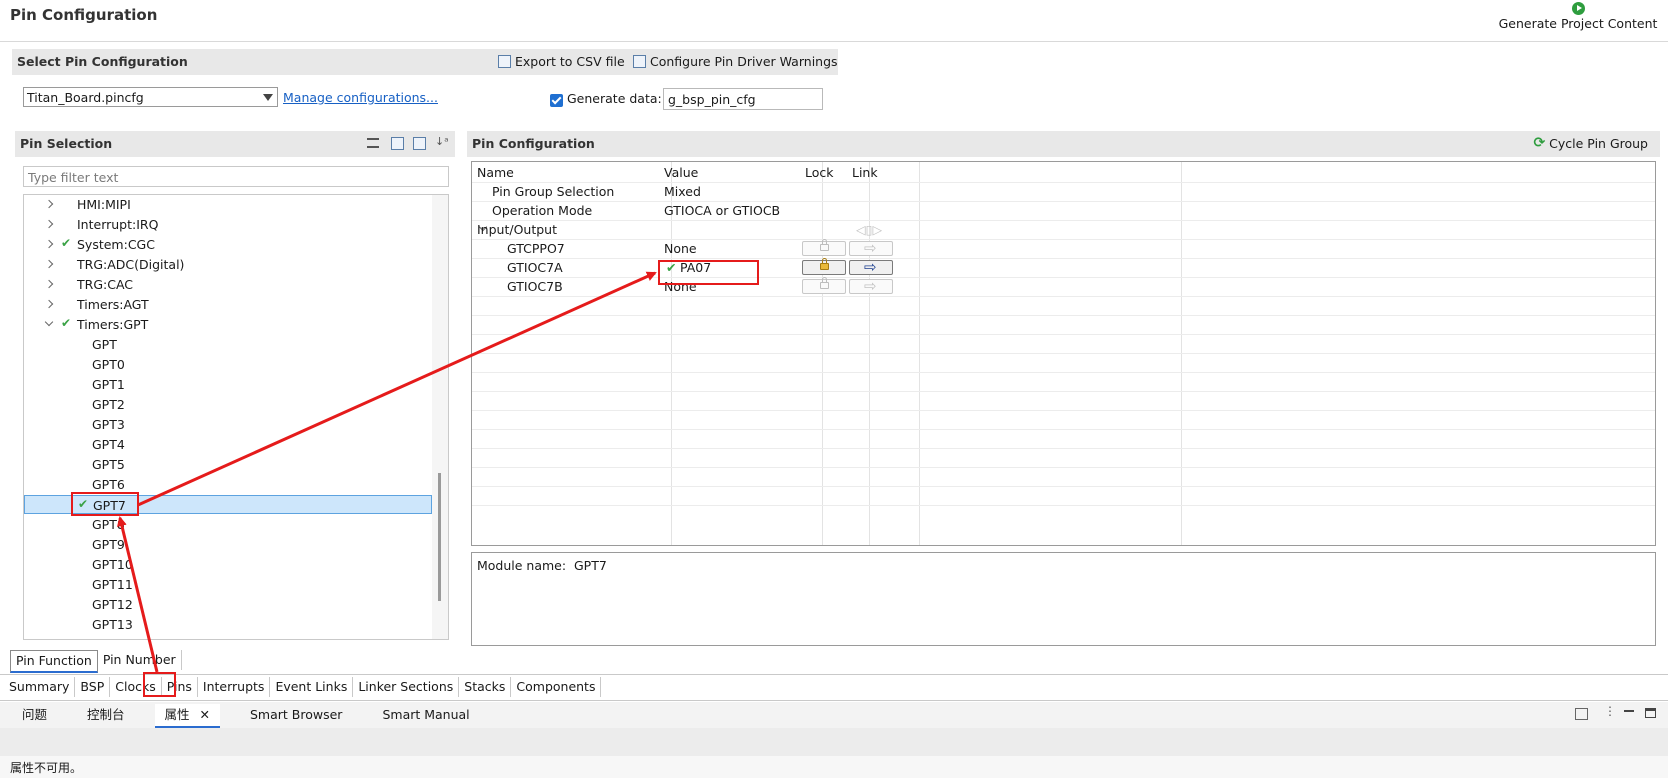 This screenshot has width=1668, height=778. What do you see at coordinates (138, 594) in the screenshot?
I see `arrow-to-gpt7` at bounding box center [138, 594].